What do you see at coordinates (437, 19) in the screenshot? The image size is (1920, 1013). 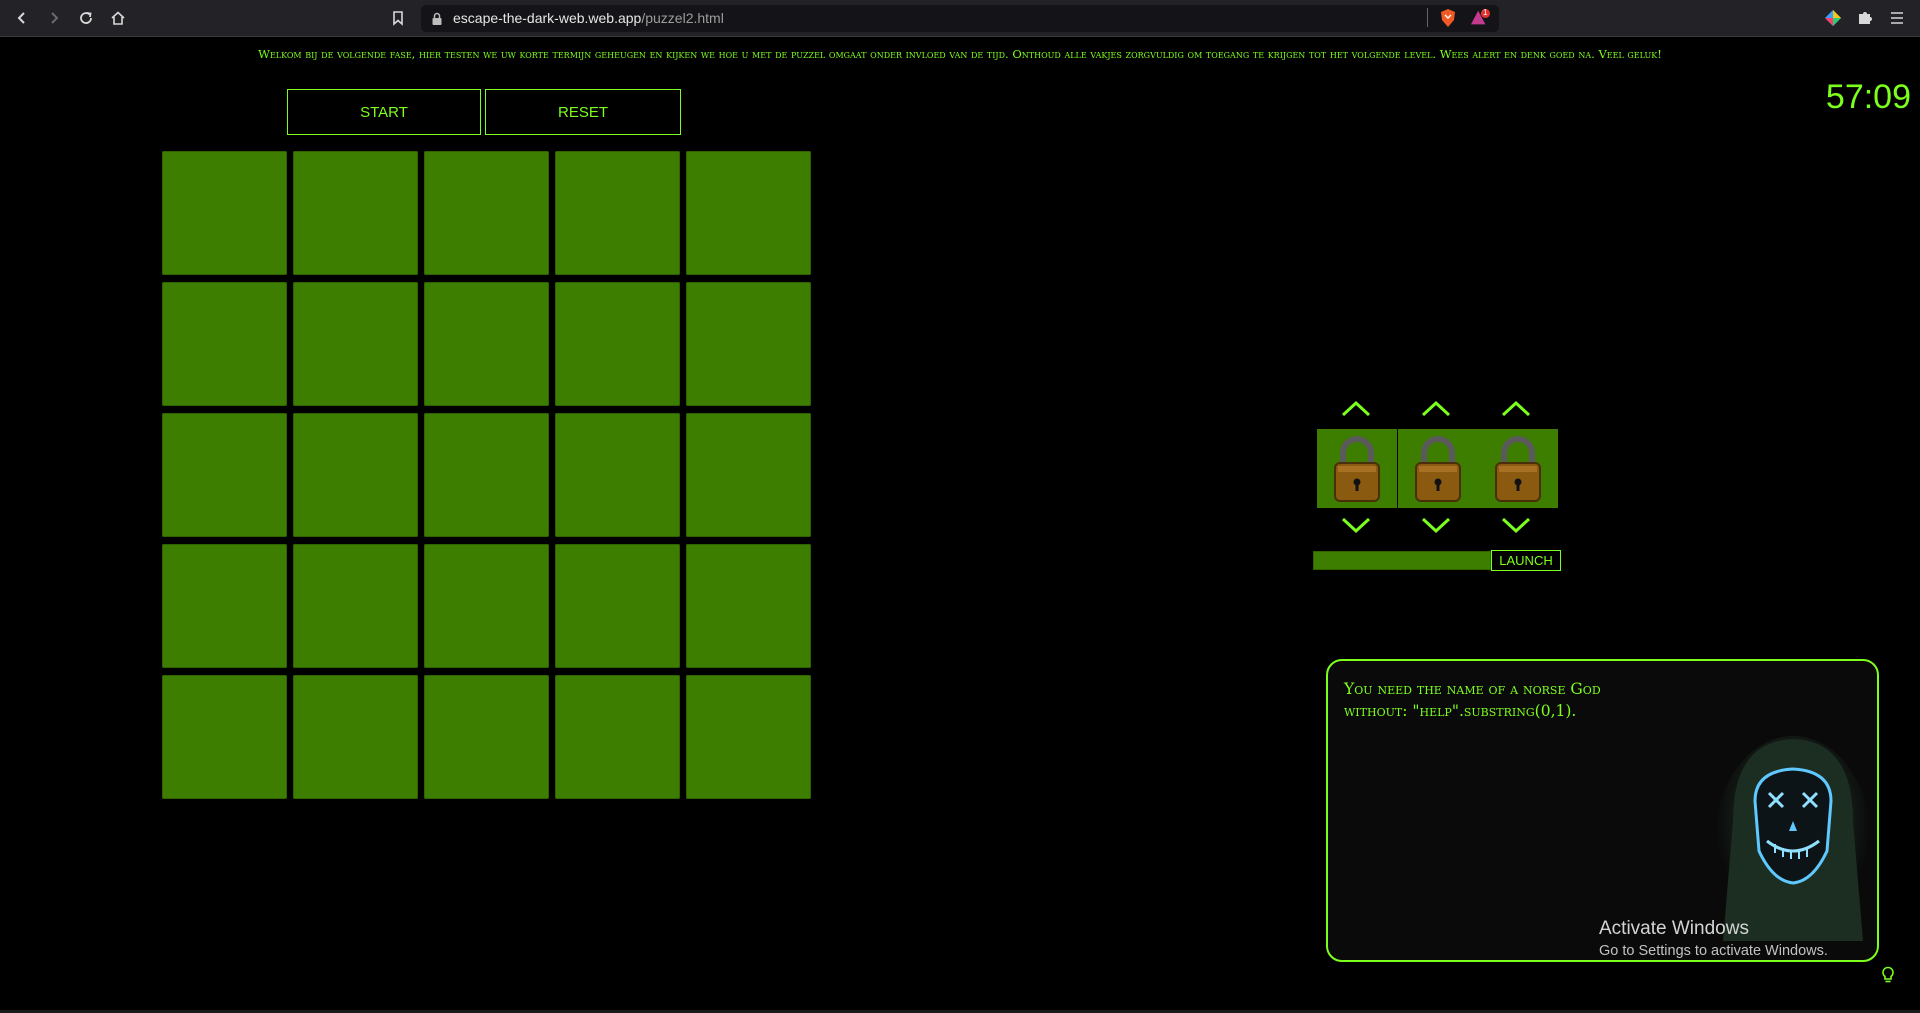 I see `lock-icon` at bounding box center [437, 19].